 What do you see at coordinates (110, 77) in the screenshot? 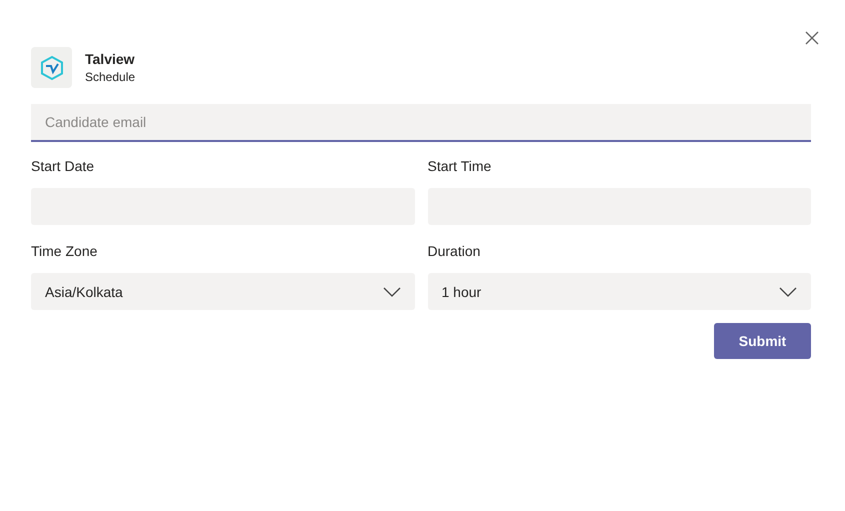
I see `app-subtitle: Schedule` at bounding box center [110, 77].